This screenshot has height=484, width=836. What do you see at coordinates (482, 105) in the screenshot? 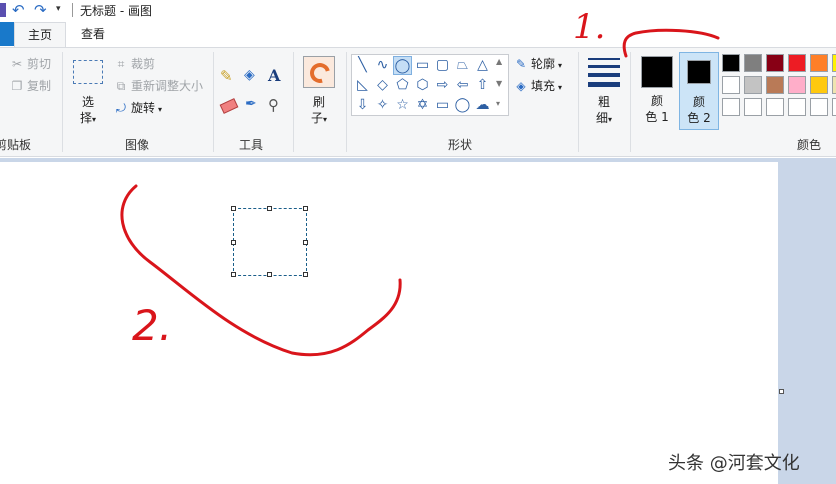
I see `cloud-callout-shape-icon: ☁` at bounding box center [482, 105].